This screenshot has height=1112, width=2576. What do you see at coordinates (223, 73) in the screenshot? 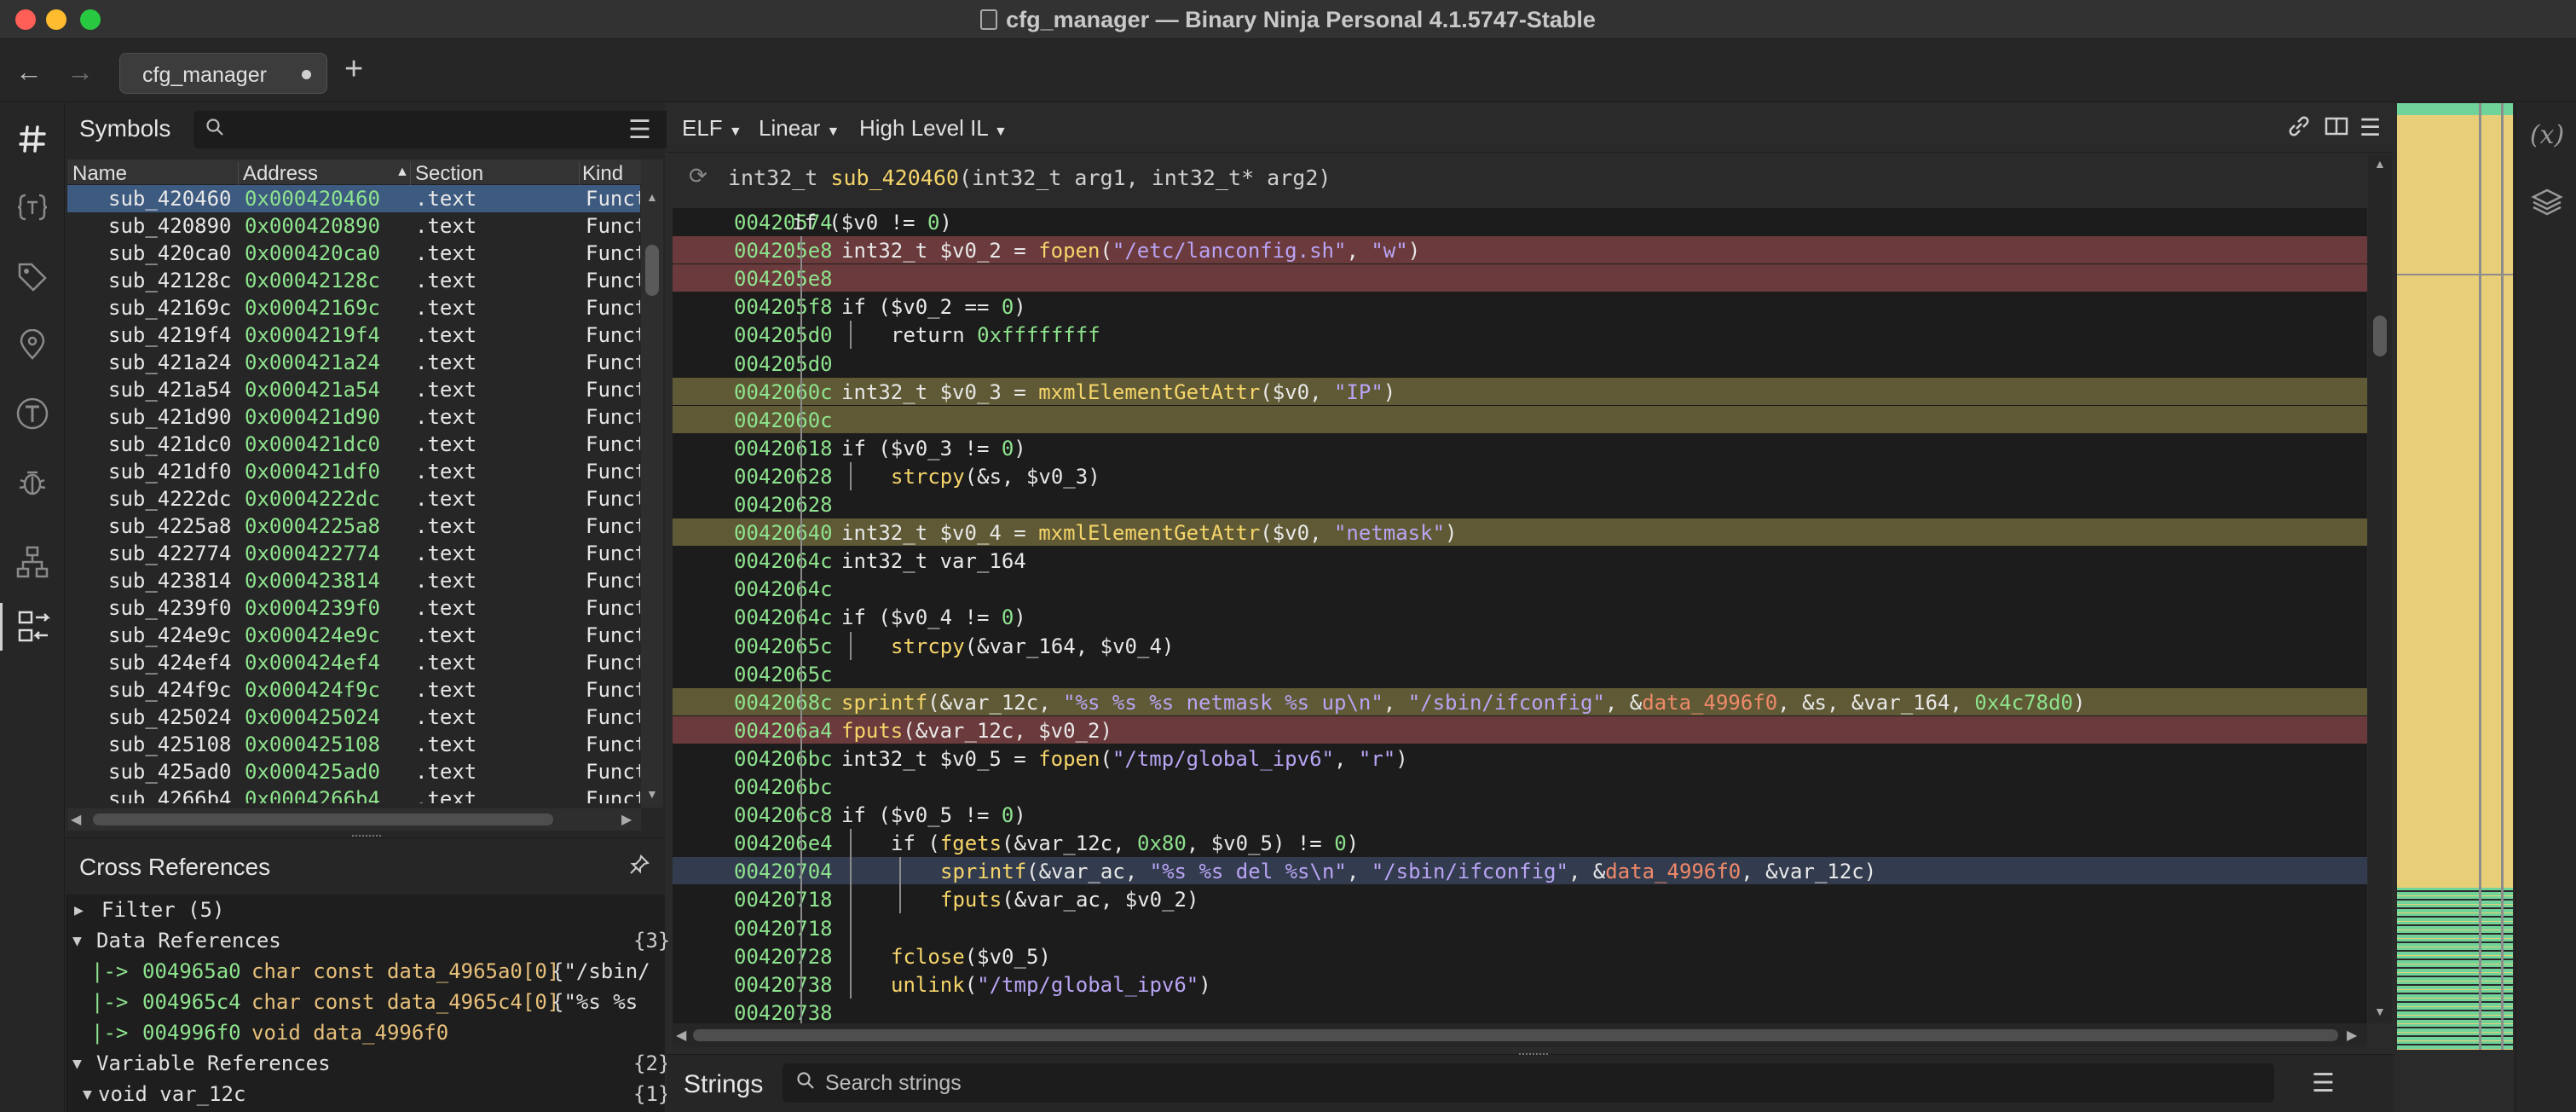
I see `tab-cfg-manager: cfg_manager` at bounding box center [223, 73].